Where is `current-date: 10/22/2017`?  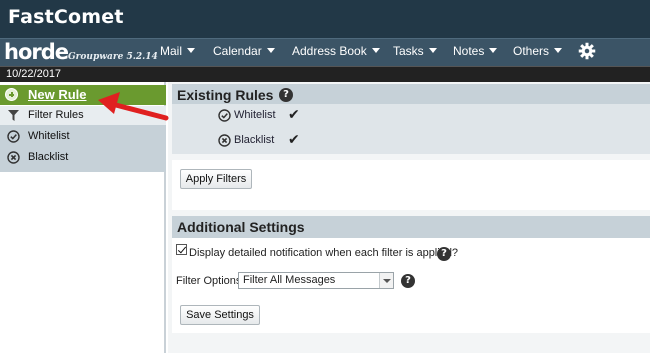
current-date: 10/22/2017 is located at coordinates (34, 74).